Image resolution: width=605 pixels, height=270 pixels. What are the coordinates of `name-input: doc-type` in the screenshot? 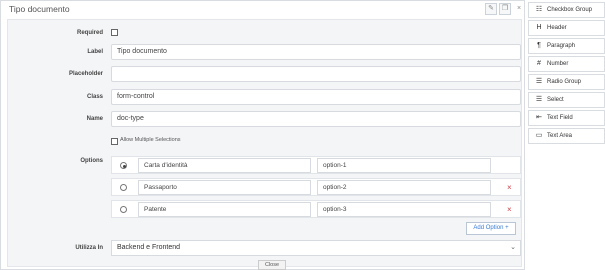 It's located at (316, 119).